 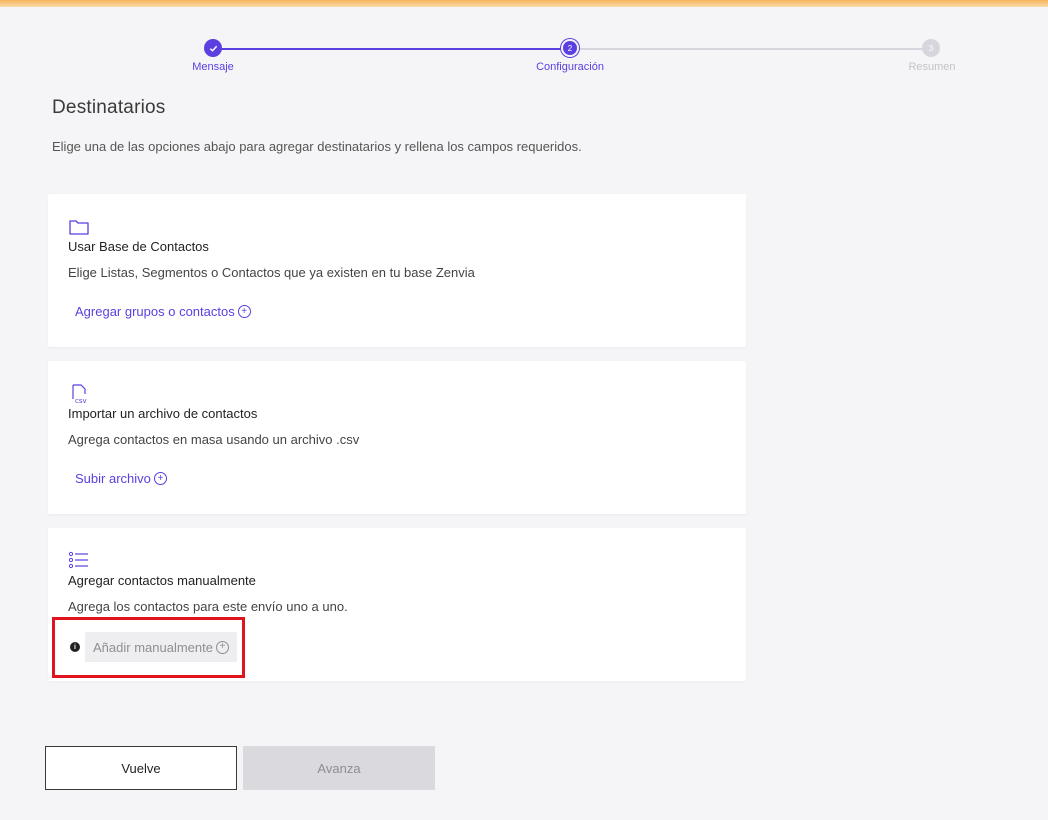 What do you see at coordinates (109, 107) in the screenshot?
I see `page-title: Destinatarios` at bounding box center [109, 107].